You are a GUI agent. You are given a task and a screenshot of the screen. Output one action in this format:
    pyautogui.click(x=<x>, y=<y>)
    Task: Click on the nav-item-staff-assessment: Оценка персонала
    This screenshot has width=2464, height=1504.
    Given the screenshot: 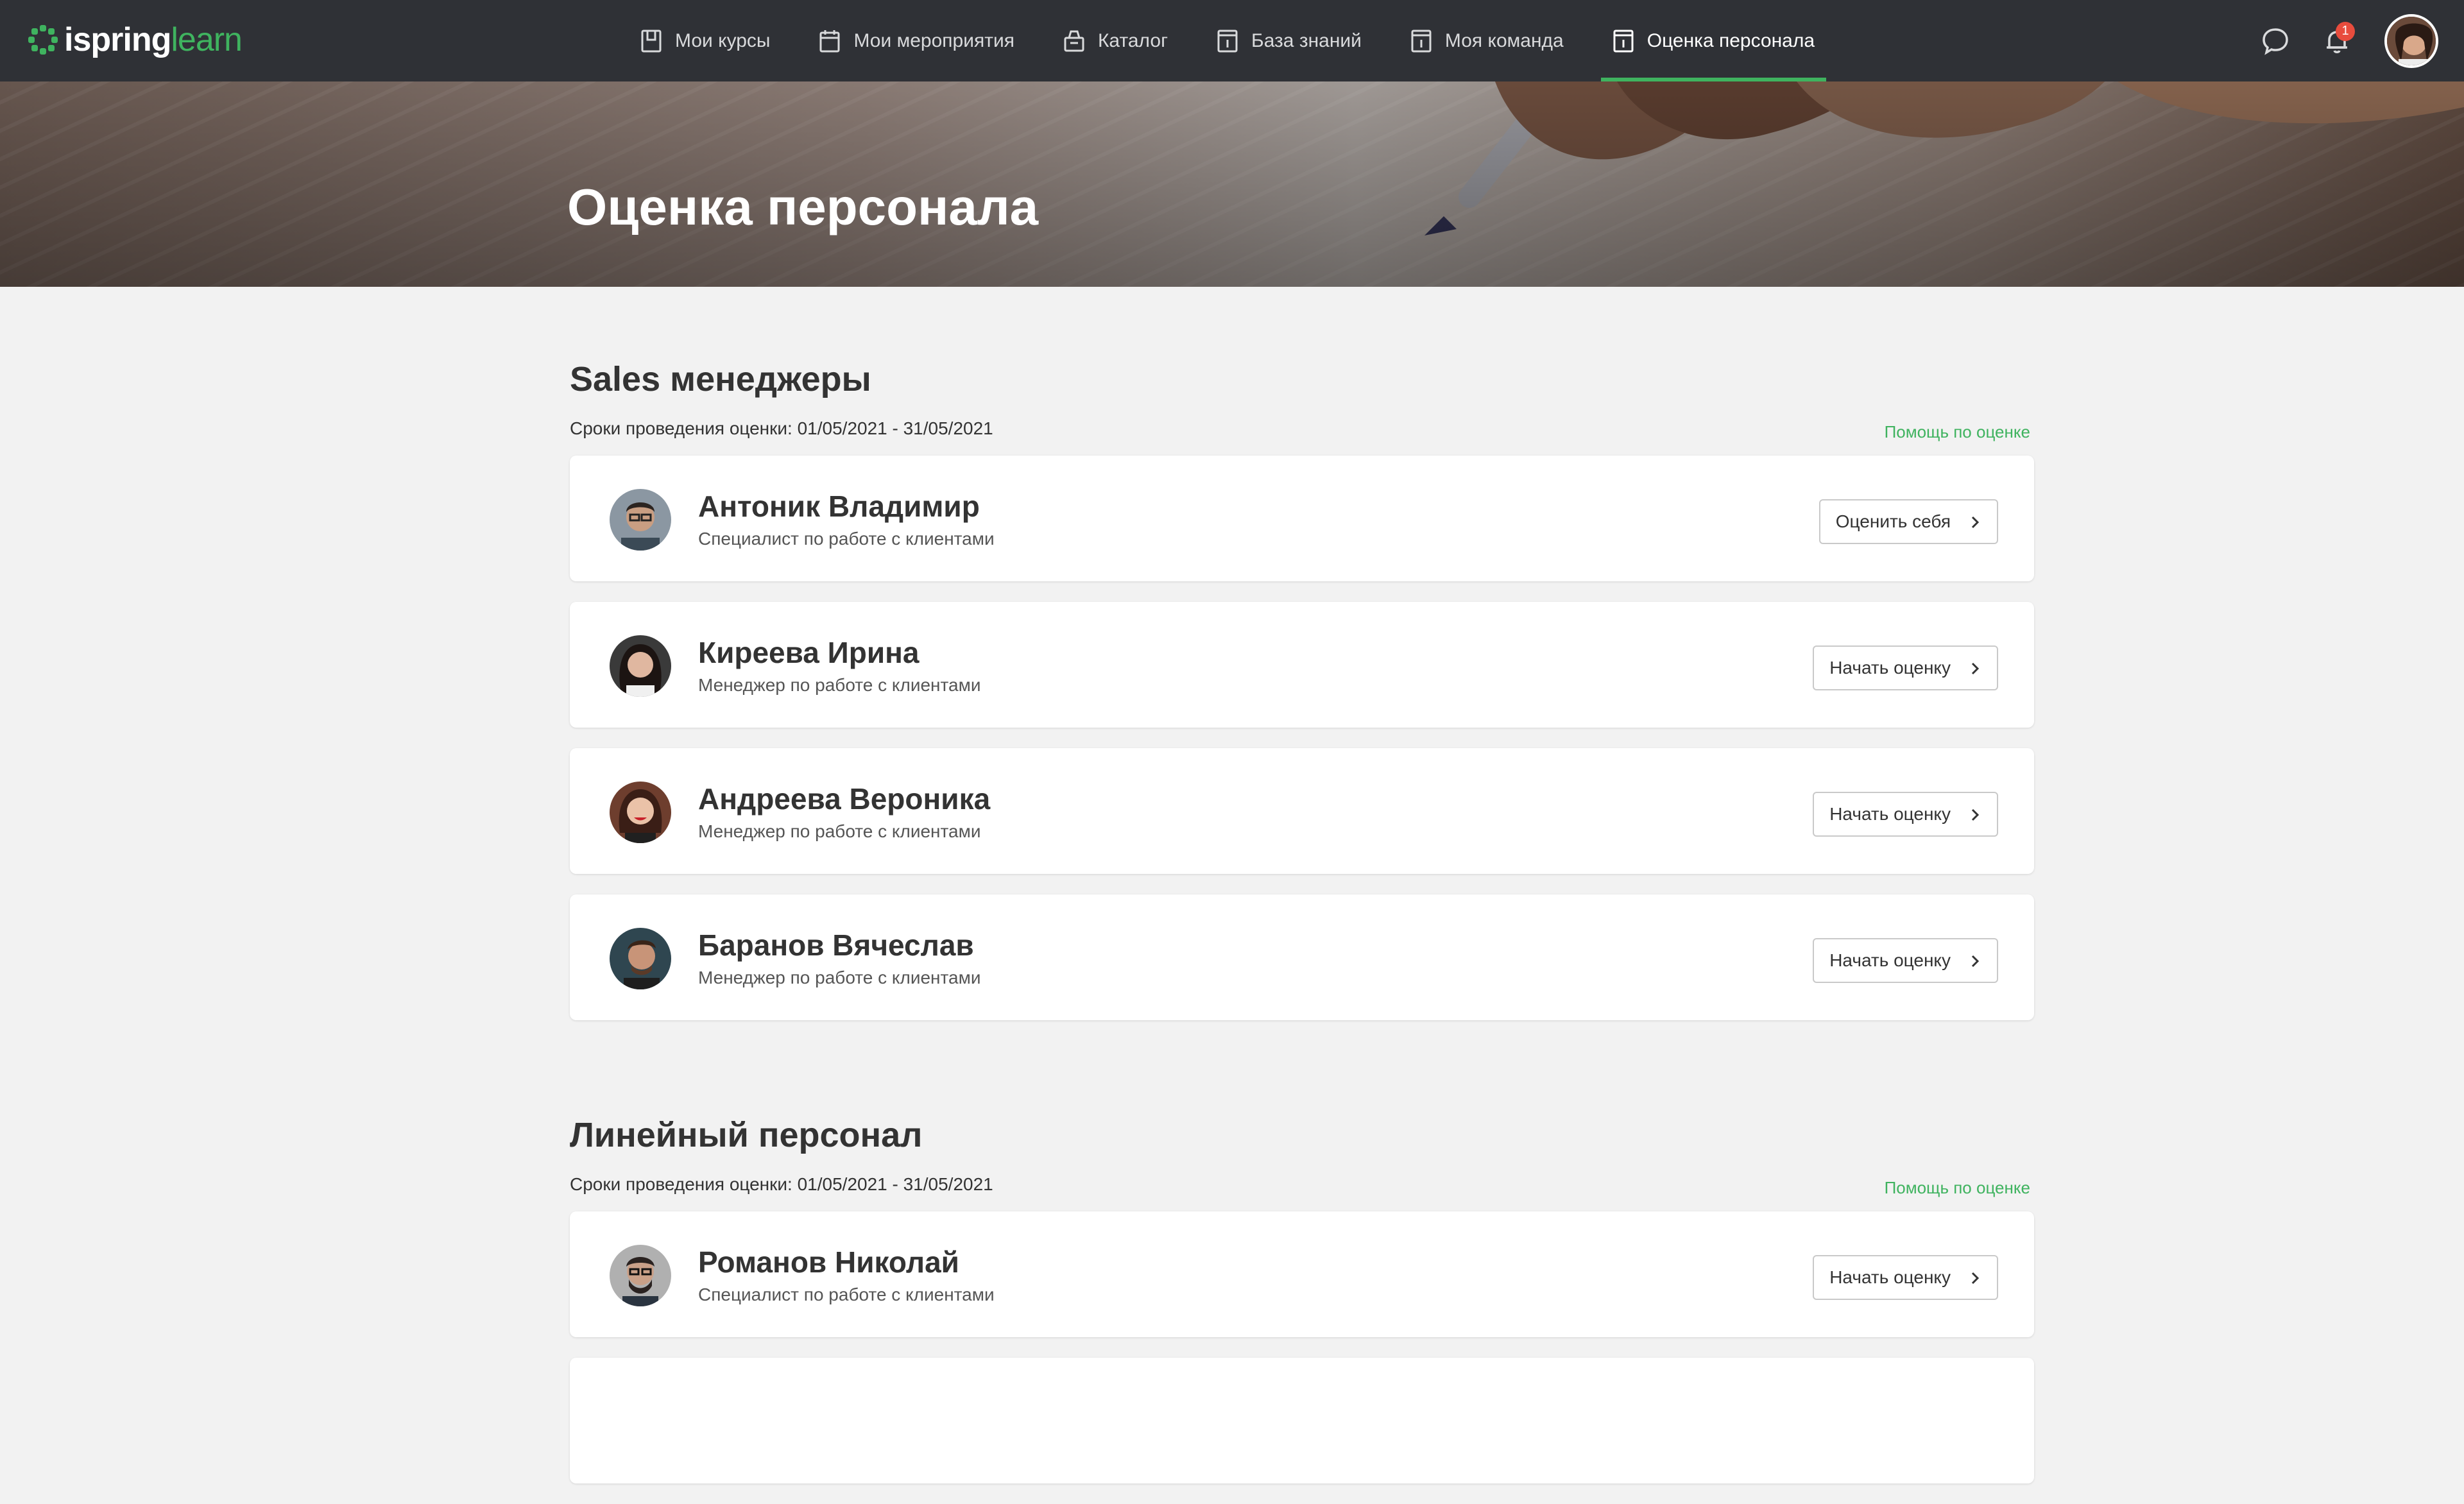 What is the action you would take?
    pyautogui.click(x=1714, y=40)
    